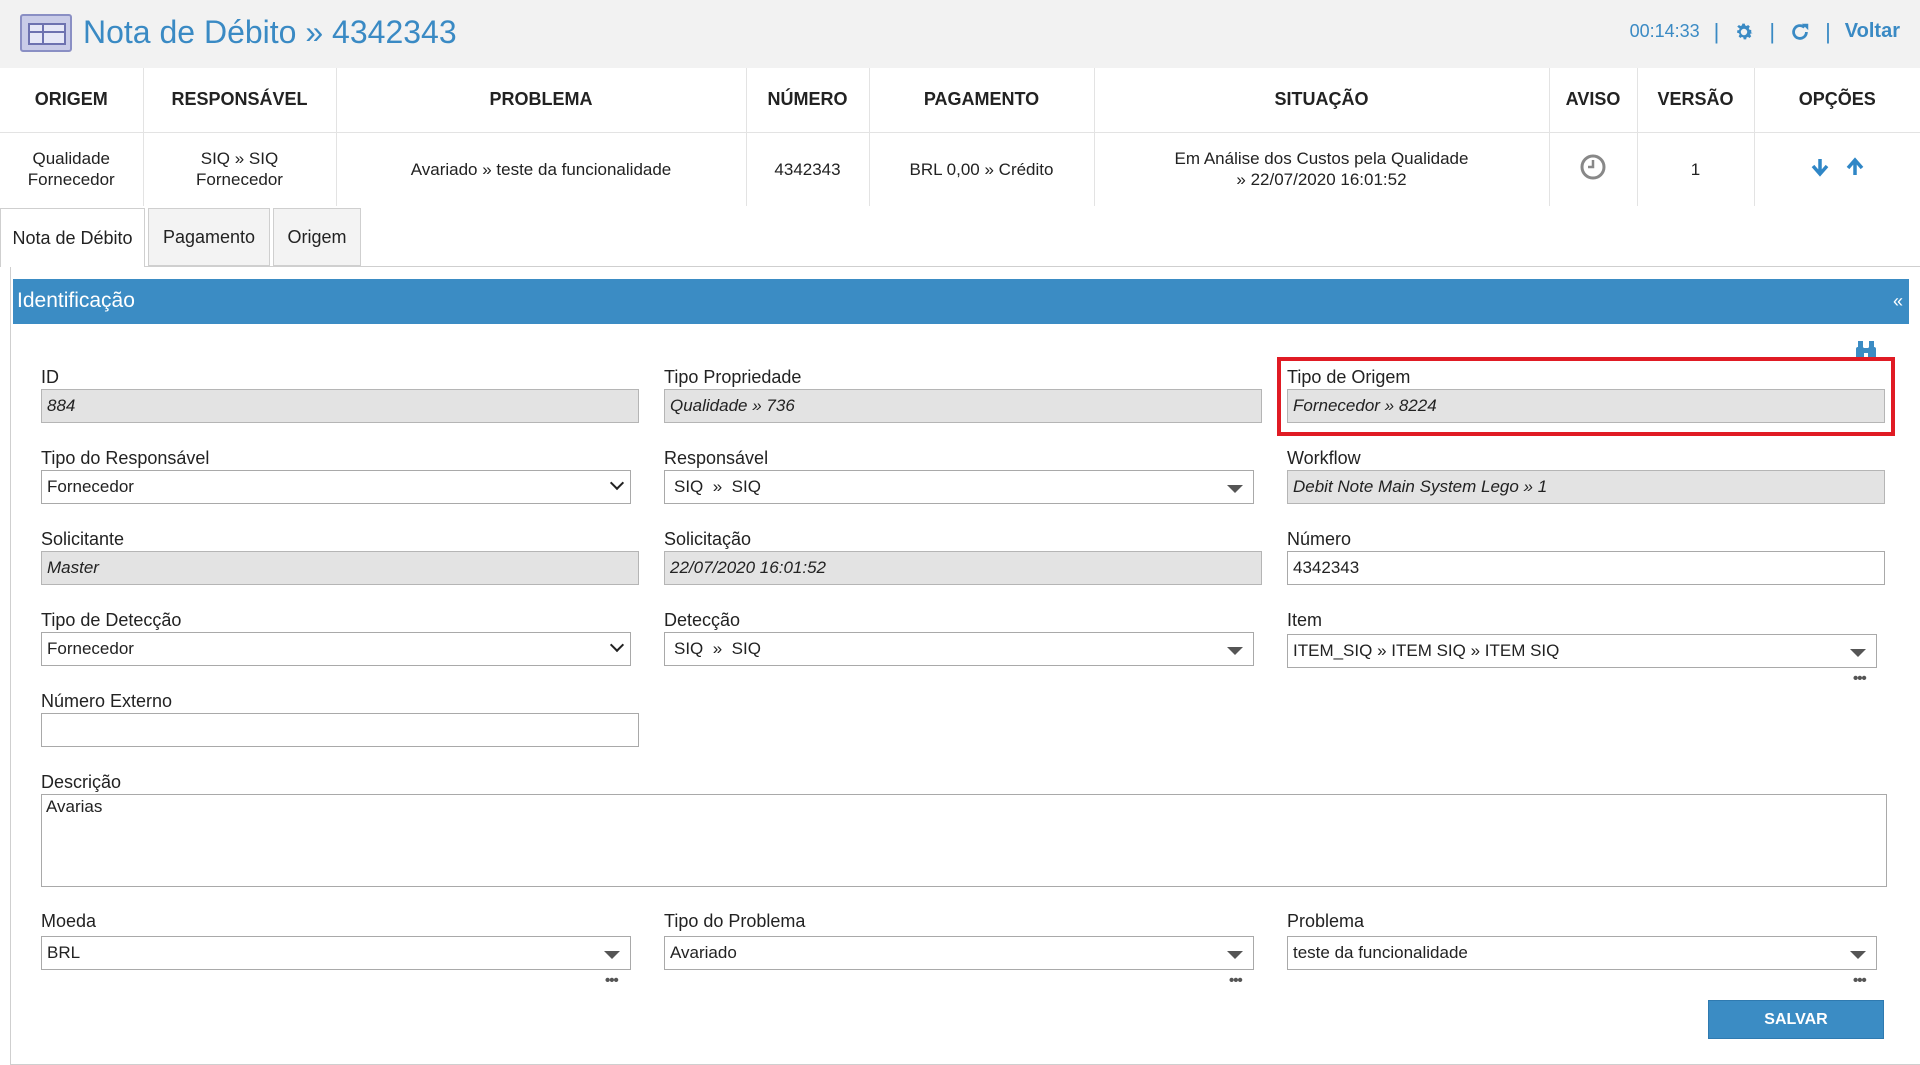 The height and width of the screenshot is (1065, 1920). I want to click on label-deteccao: Detecção, so click(702, 620).